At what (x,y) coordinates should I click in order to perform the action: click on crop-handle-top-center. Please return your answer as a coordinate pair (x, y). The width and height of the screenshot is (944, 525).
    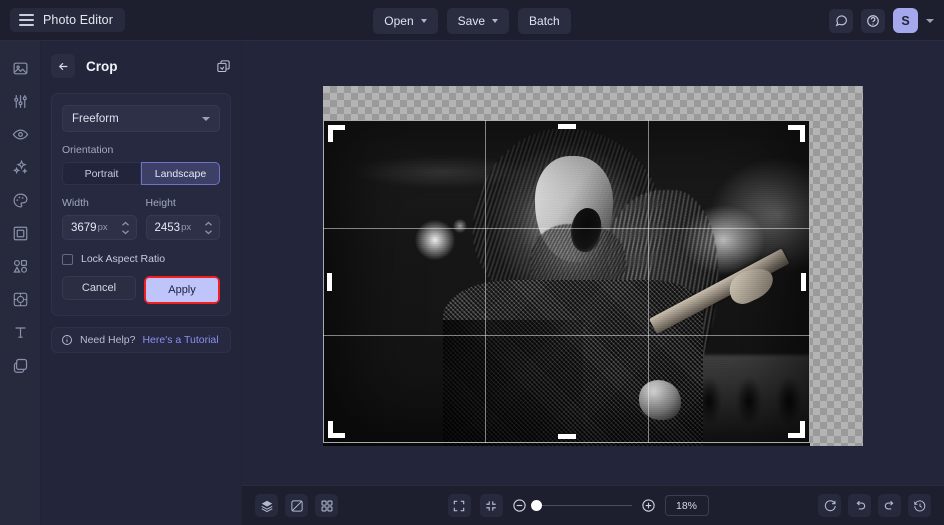
    Looking at the image, I should click on (566, 126).